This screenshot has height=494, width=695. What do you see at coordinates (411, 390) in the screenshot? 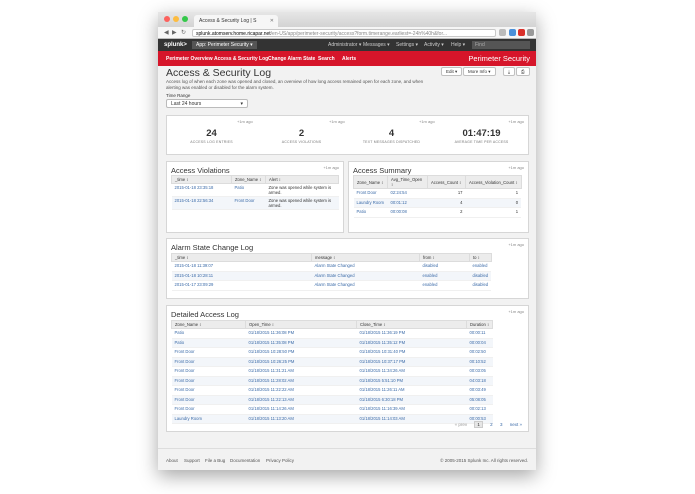
I see `table-cell: 01/18/2015 11:26:11 AM` at bounding box center [411, 390].